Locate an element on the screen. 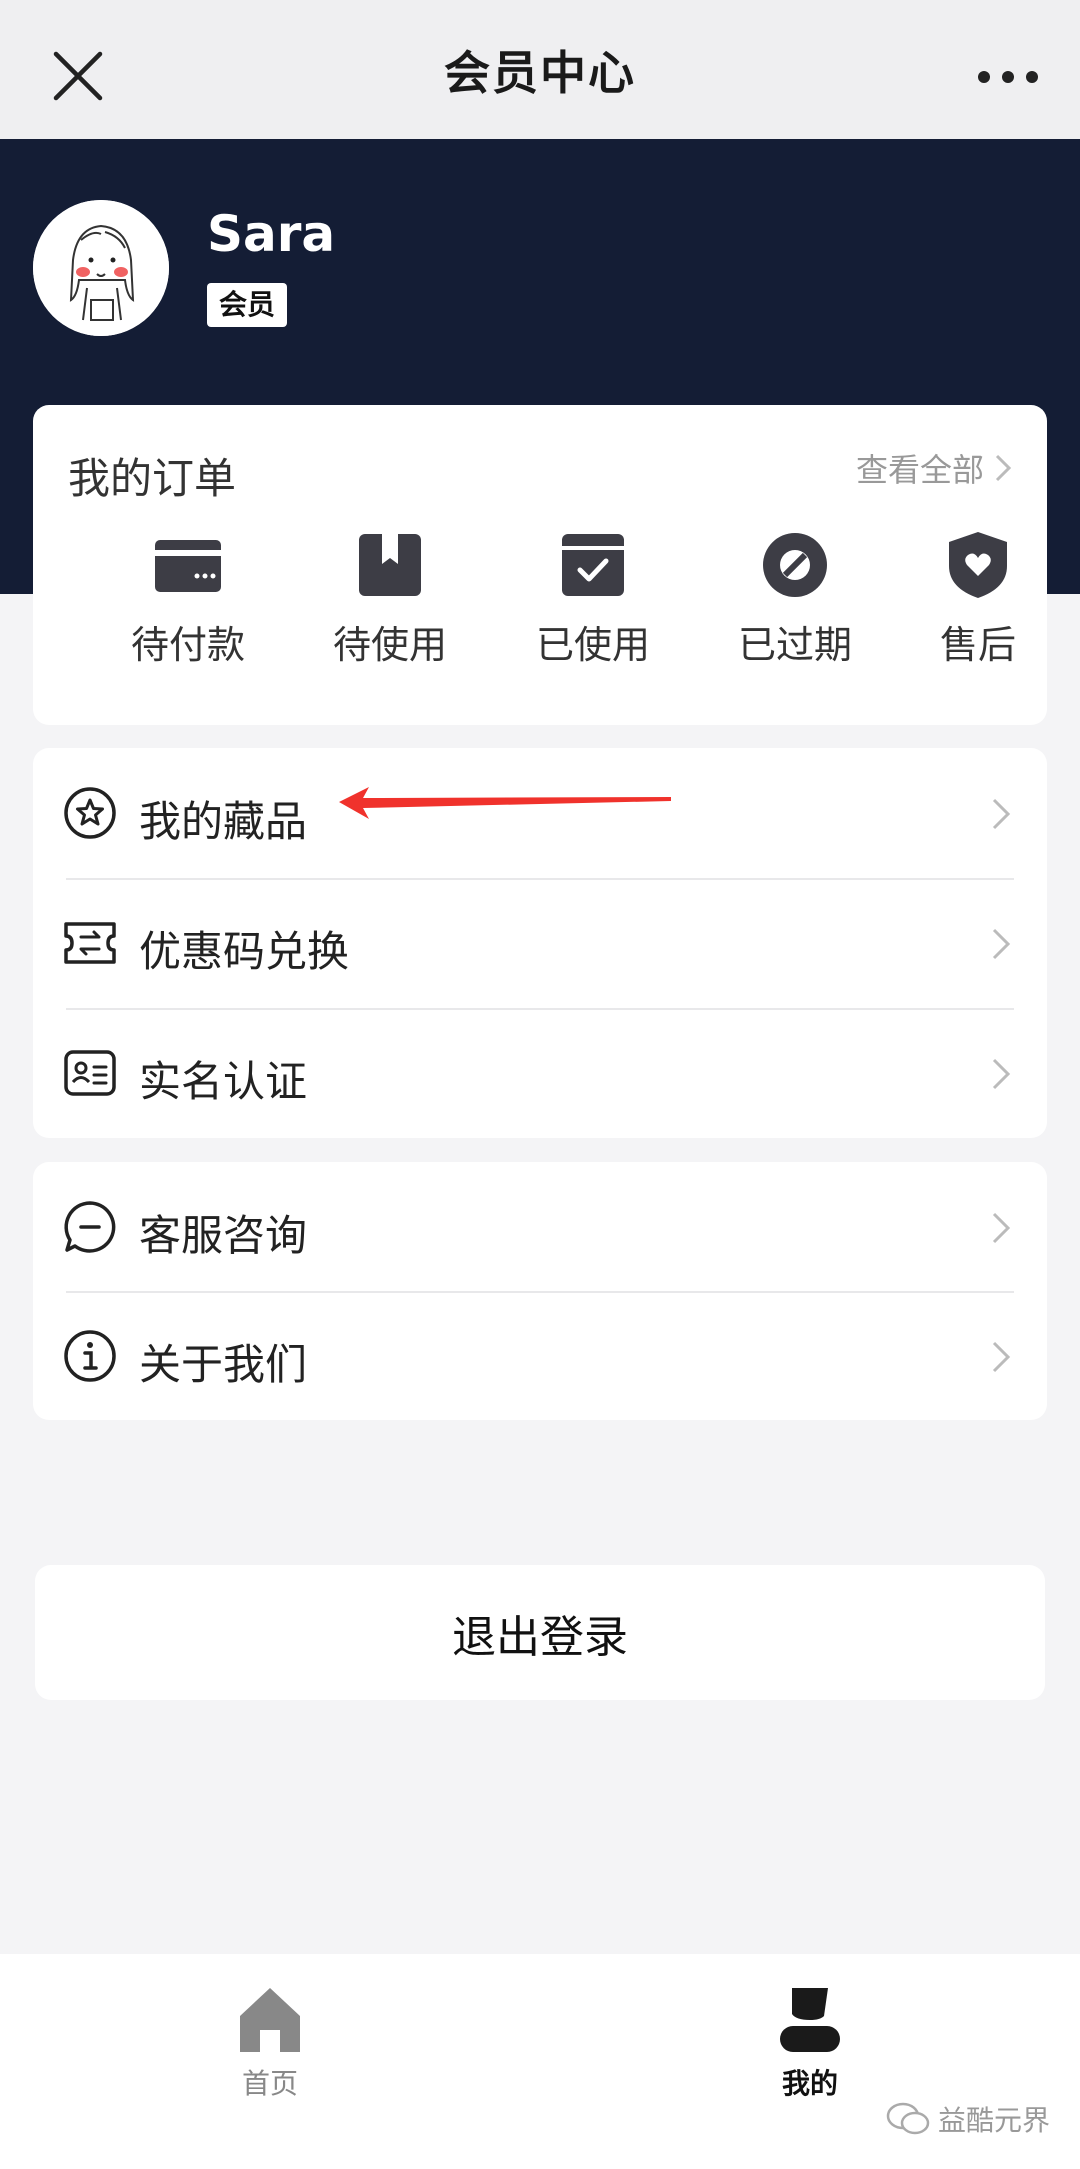 This screenshot has height=2169, width=1080. tab-label: 首页 is located at coordinates (269, 2083).